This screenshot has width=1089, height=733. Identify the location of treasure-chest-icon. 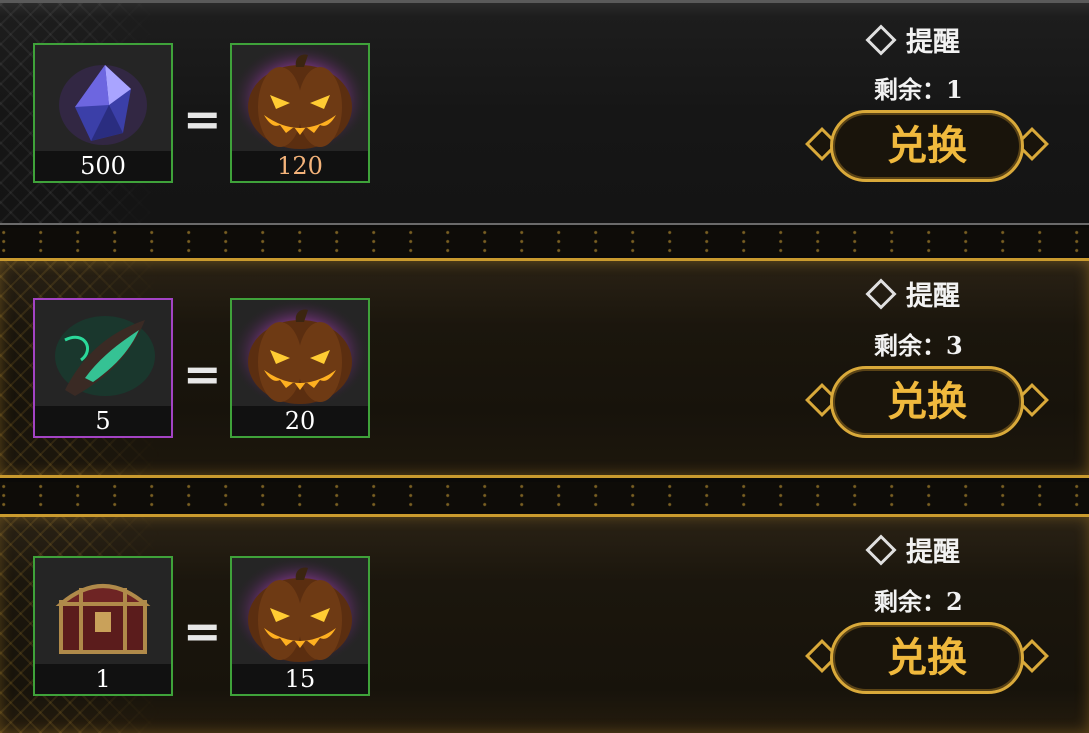
(103, 612).